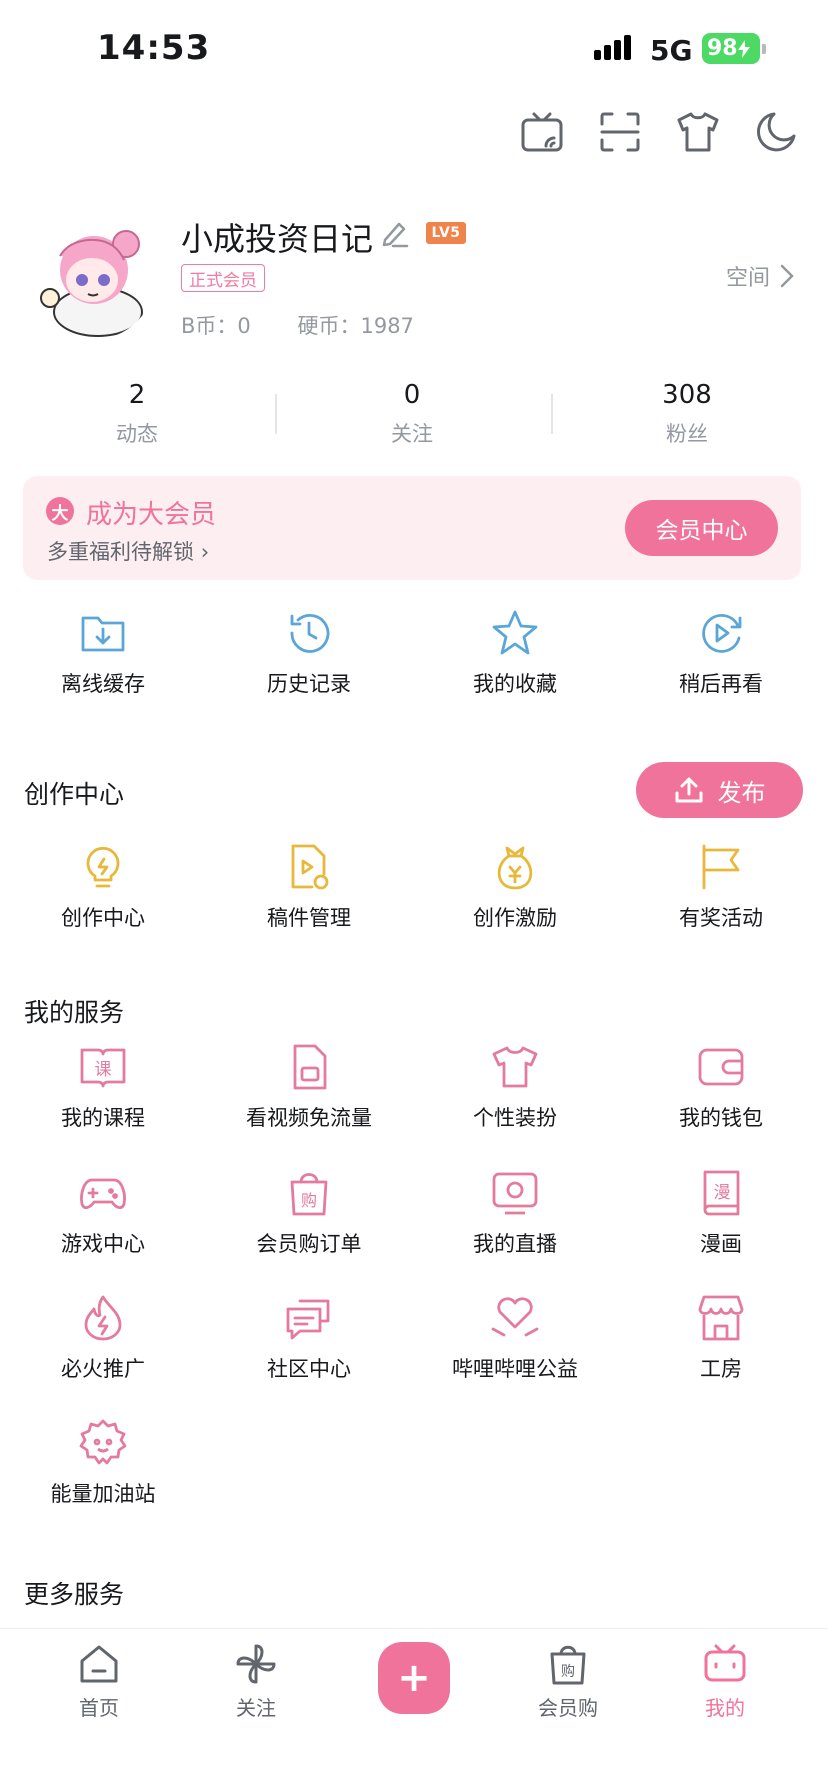 This screenshot has width=828, height=1792. What do you see at coordinates (747, 278) in the screenshot?
I see `space-link-label: 空间` at bounding box center [747, 278].